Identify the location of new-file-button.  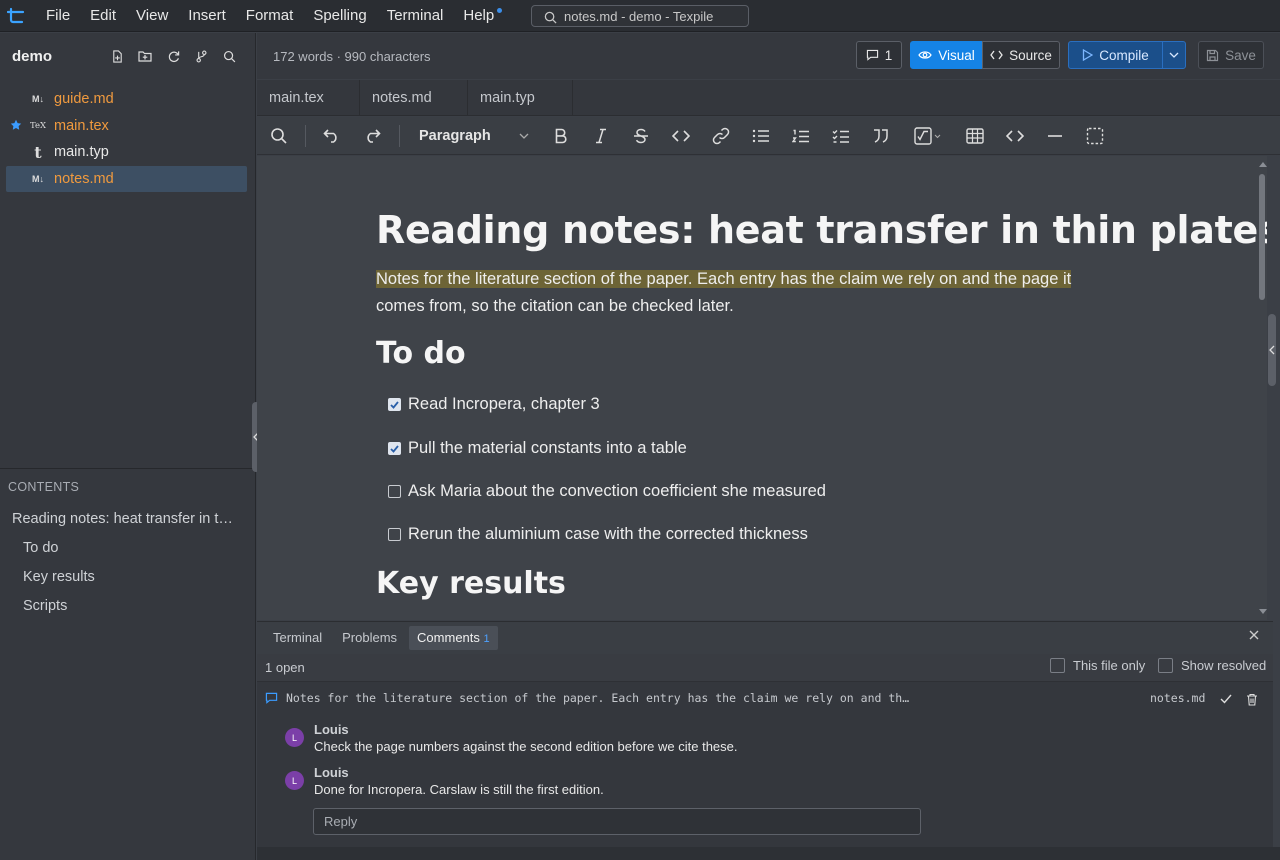
(117, 56).